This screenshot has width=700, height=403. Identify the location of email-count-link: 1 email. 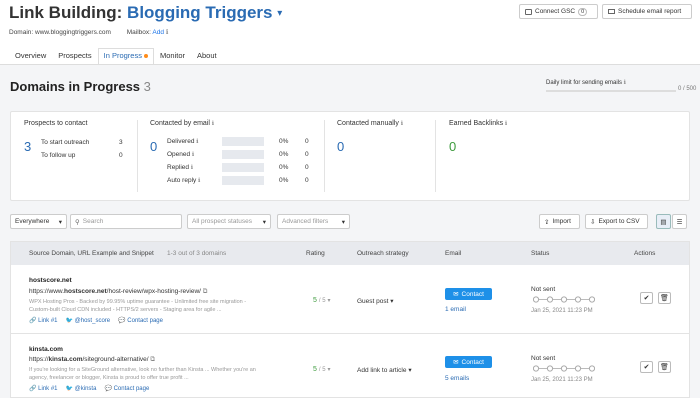
(455, 309).